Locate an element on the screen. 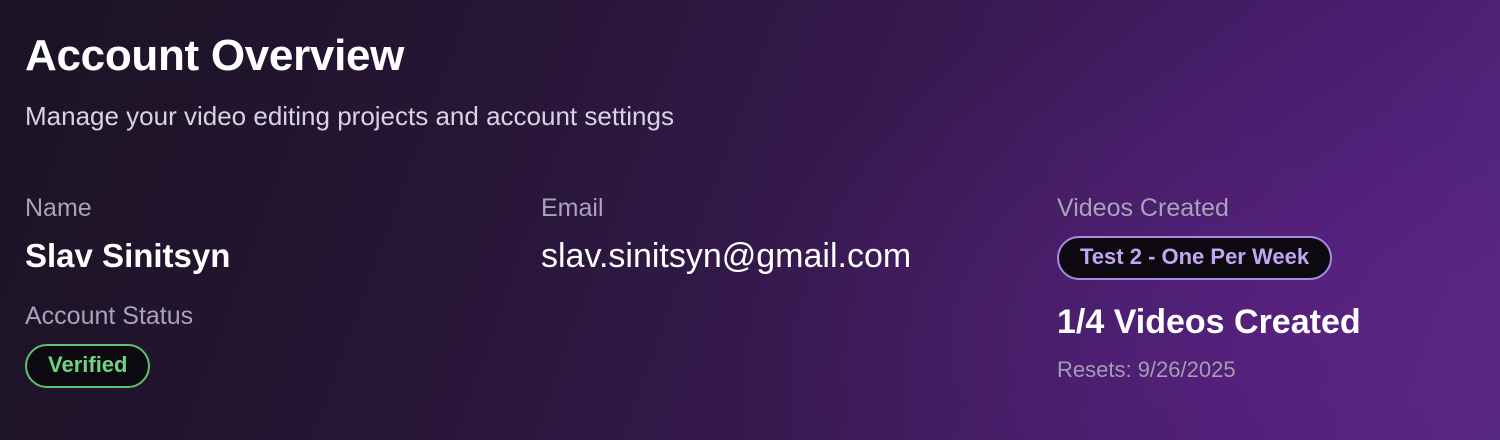 This screenshot has width=1500, height=440. verified-status-badge: Verified is located at coordinates (88, 366).